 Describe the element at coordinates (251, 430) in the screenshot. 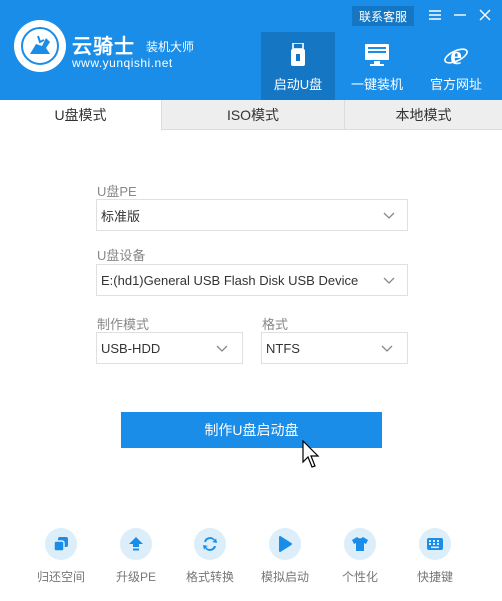

I see `make-usb-boot-button: 制作U盘启动盘` at that location.